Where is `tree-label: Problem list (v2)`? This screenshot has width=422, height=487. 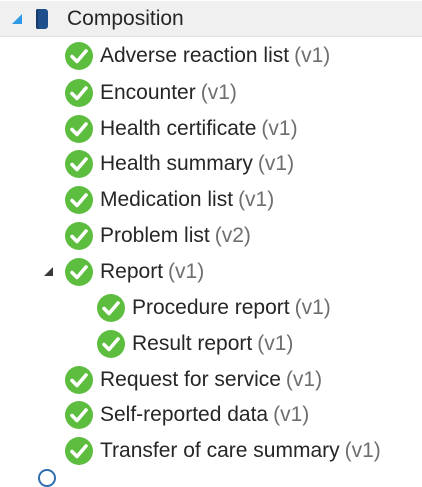 tree-label: Problem list (v2) is located at coordinates (175, 236).